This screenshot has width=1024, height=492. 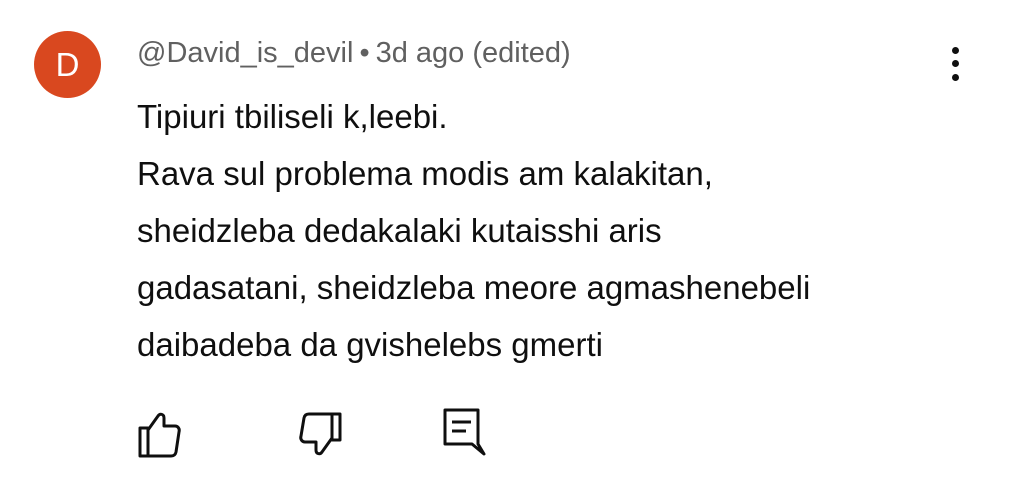 I want to click on comment-meta: @David_is_devil • 3d ago (edited), so click(x=354, y=53).